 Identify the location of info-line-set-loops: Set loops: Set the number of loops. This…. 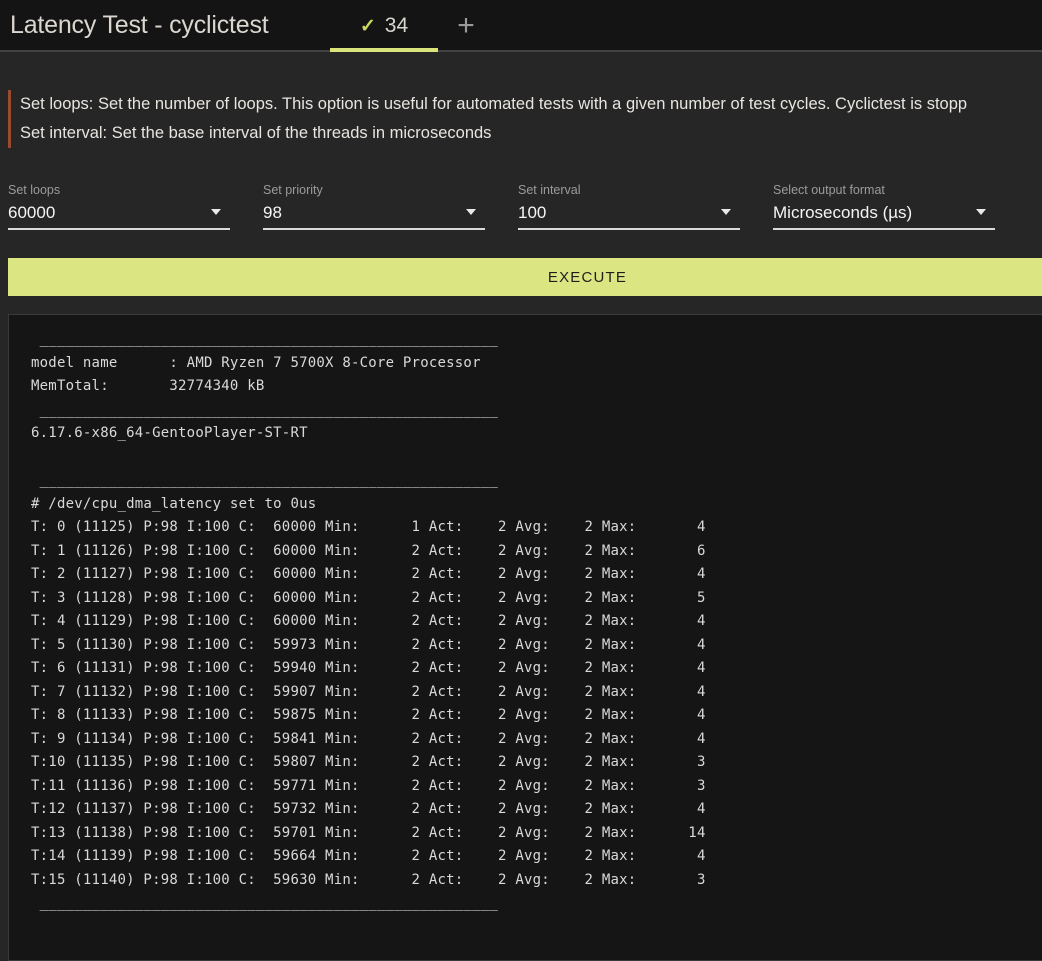
(494, 104).